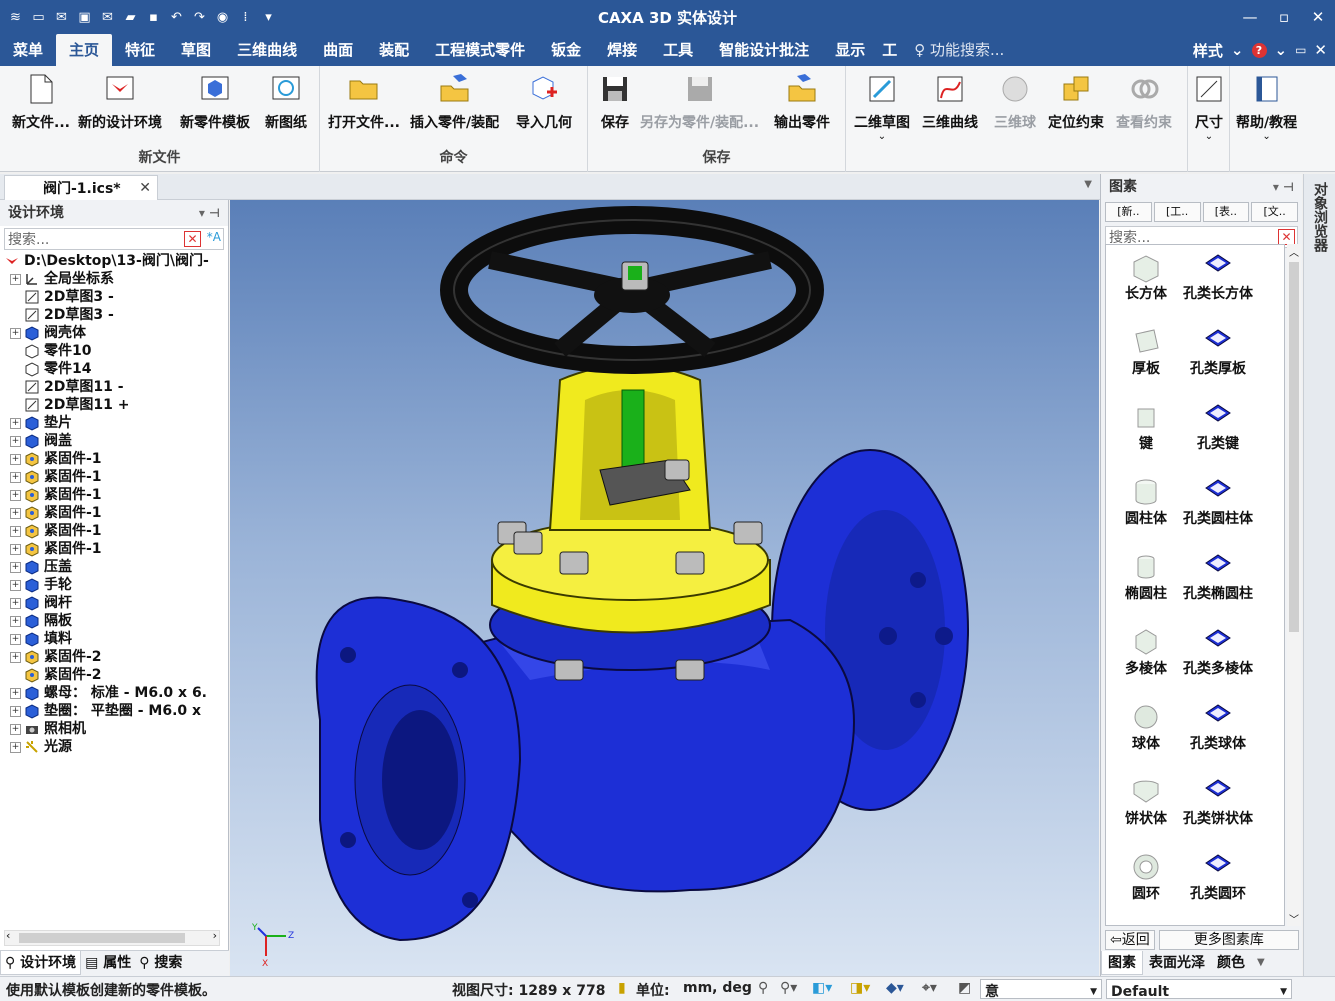  What do you see at coordinates (1199, 989) in the screenshot?
I see `style-combo: Default ▼` at bounding box center [1199, 989].